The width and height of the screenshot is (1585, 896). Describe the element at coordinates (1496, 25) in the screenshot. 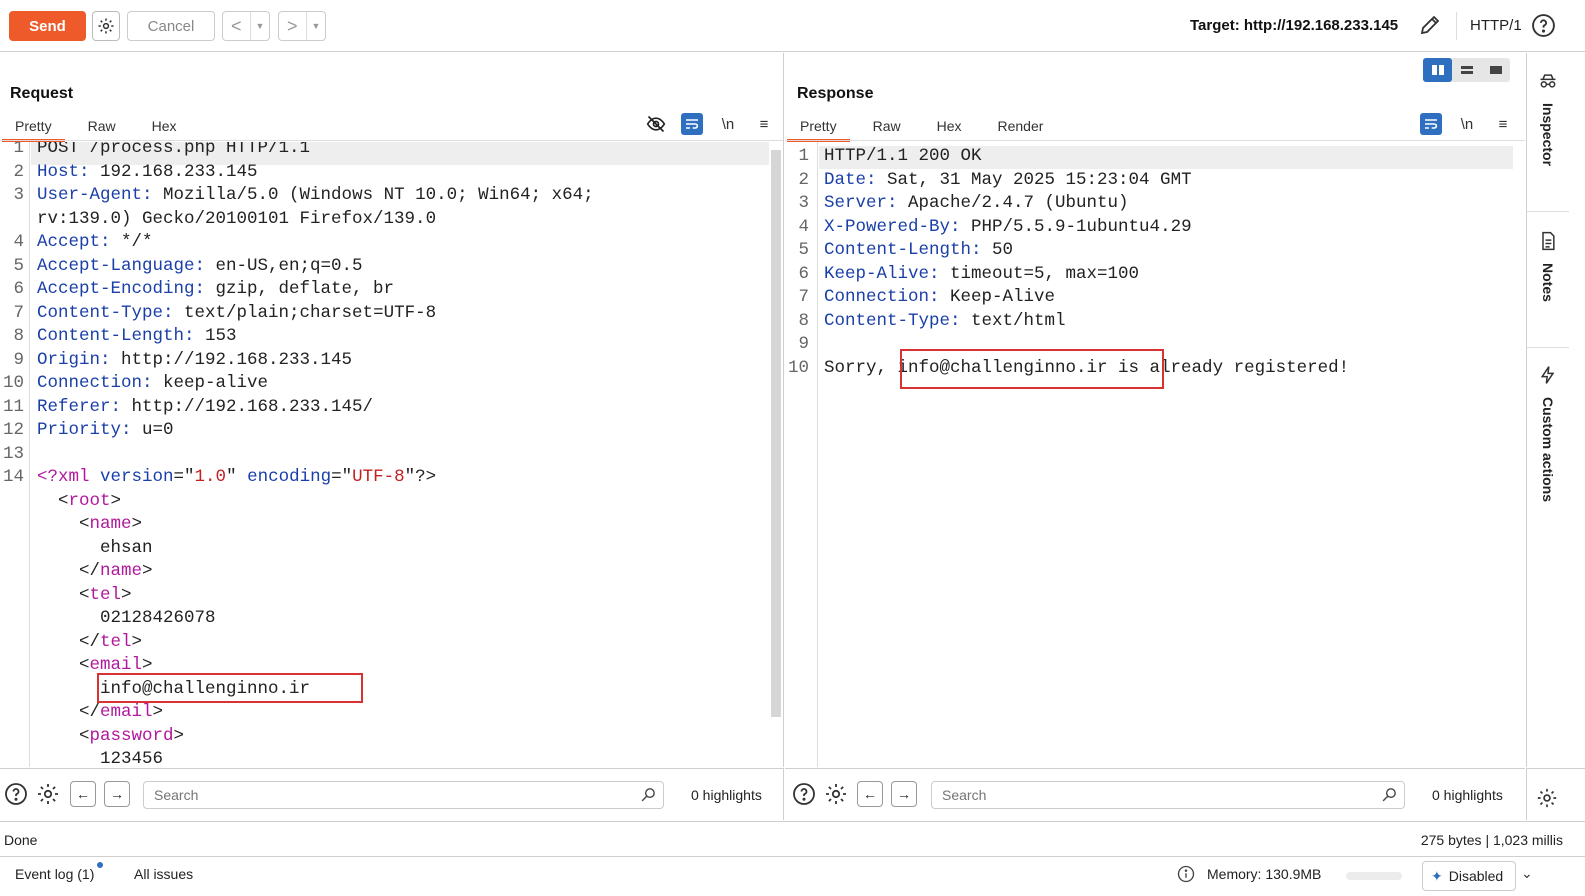

I see `http-version-toggle: HTTP/1` at that location.